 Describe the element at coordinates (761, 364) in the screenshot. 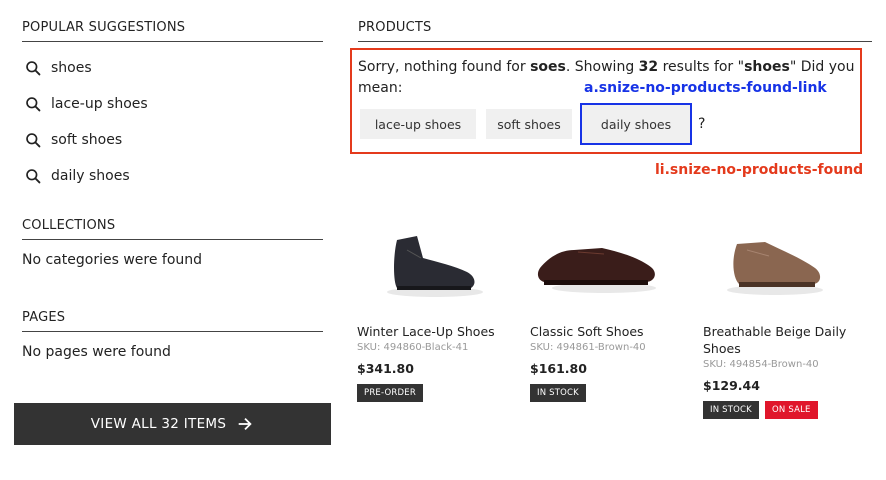

I see `product-sku: SKU: 494854-Brown-40` at that location.